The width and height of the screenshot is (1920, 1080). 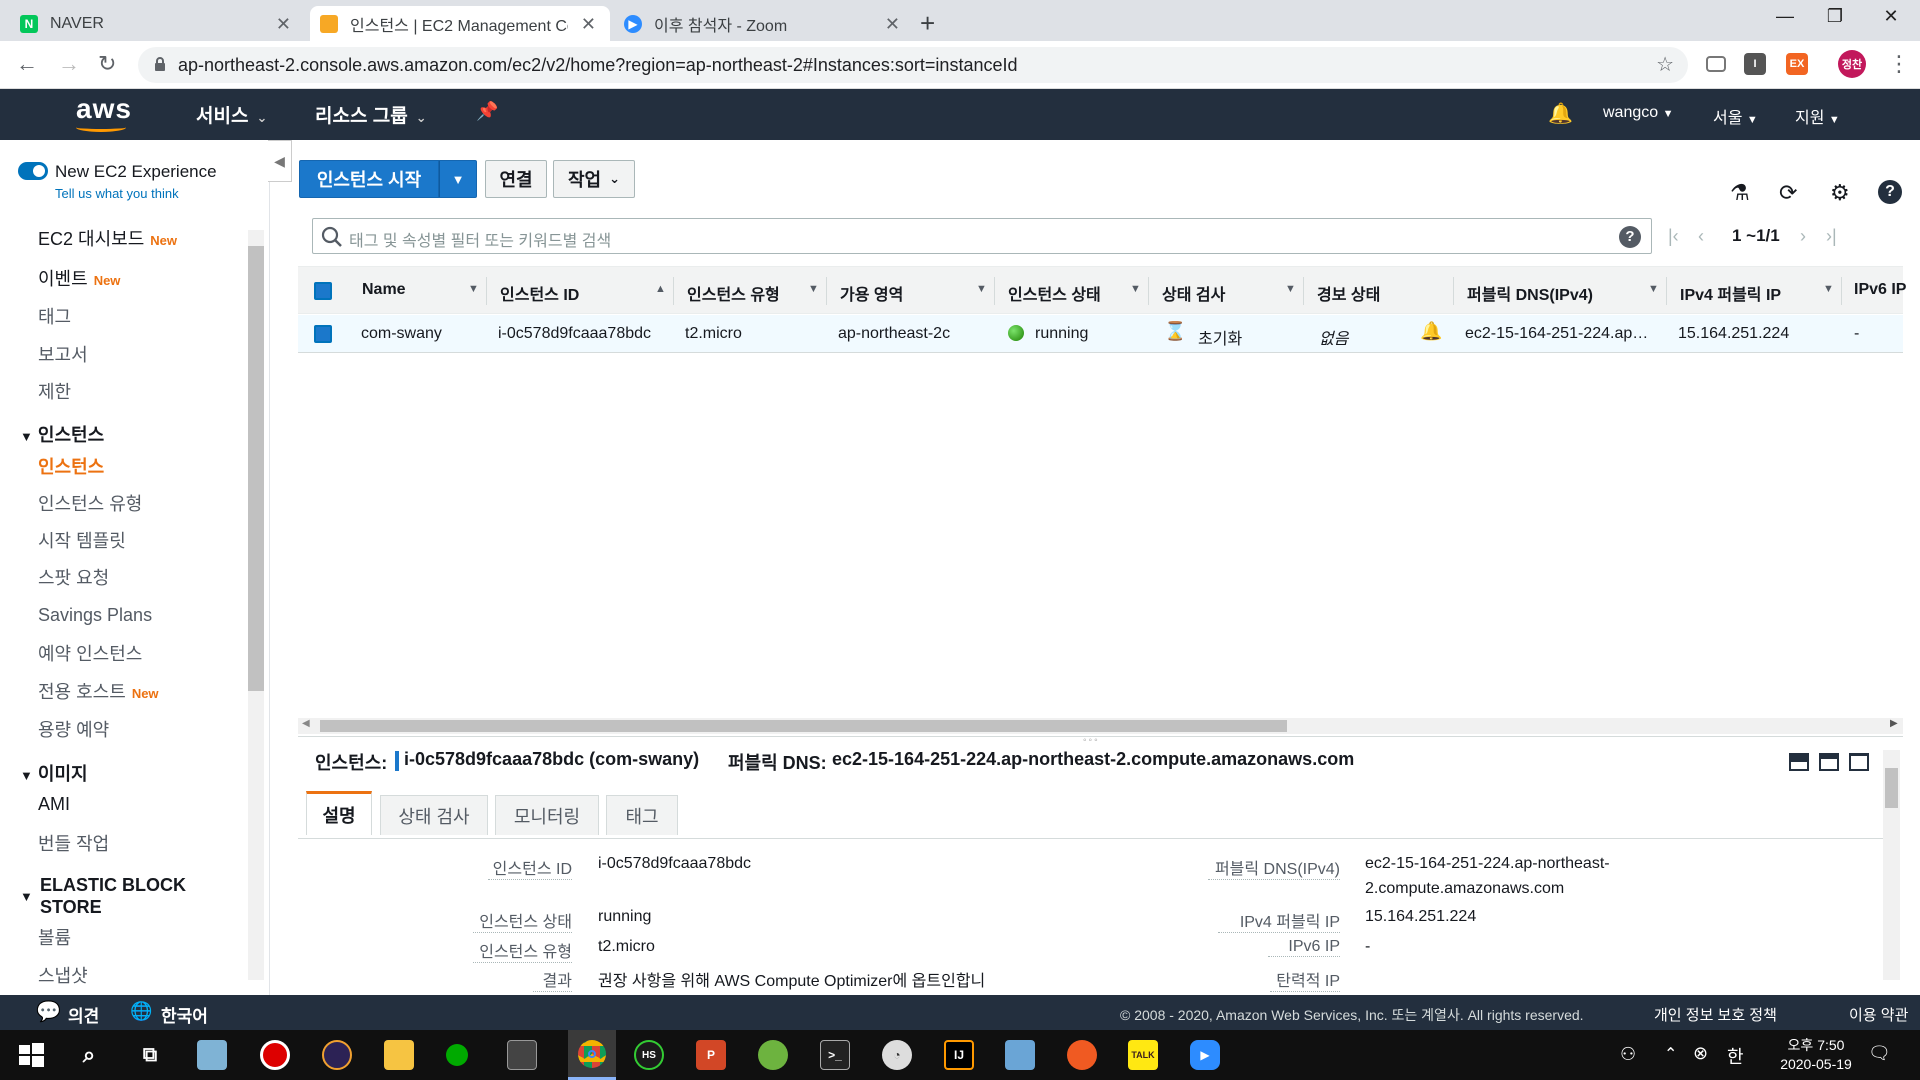 I want to click on tab-description: 설명, so click(x=339, y=813).